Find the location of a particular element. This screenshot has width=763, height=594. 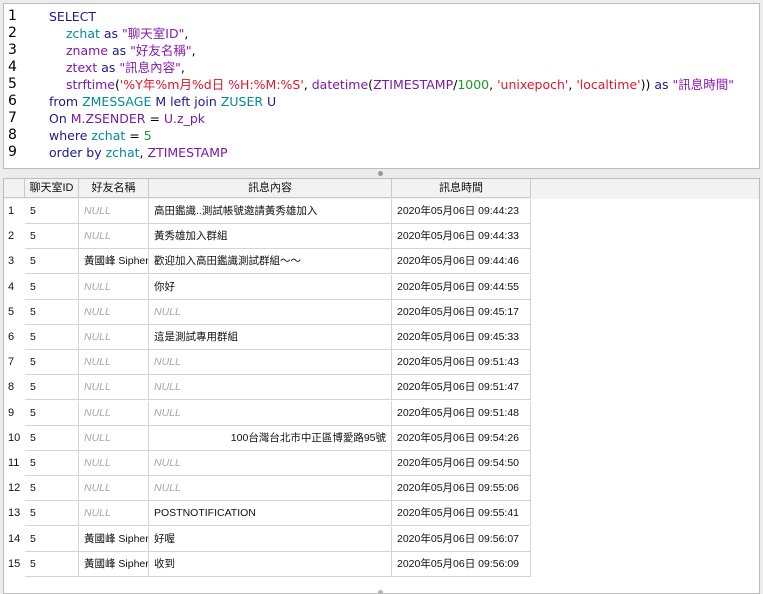

cell-message-time: 2020年05月06日 09:44:23 is located at coordinates (461, 211).